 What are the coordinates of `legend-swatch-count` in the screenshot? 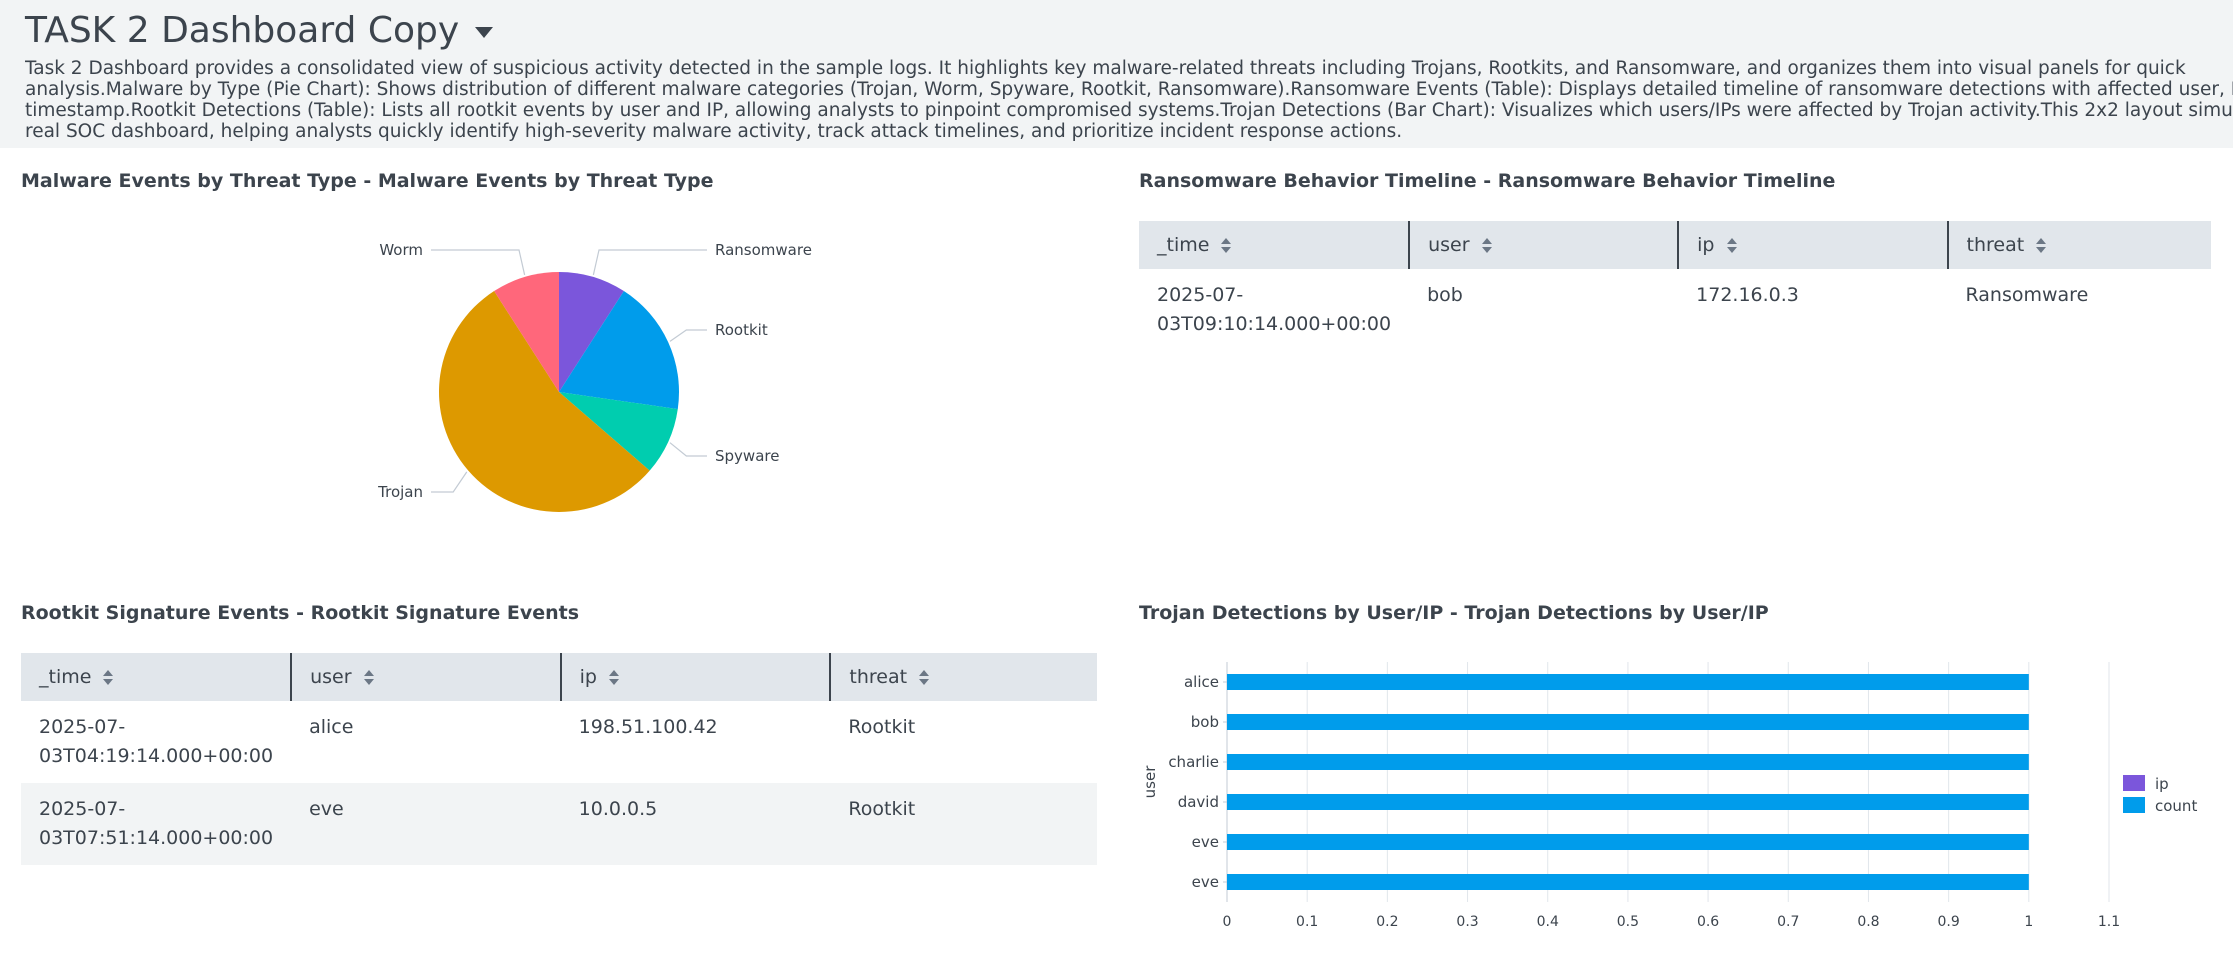 It's located at (2134, 805).